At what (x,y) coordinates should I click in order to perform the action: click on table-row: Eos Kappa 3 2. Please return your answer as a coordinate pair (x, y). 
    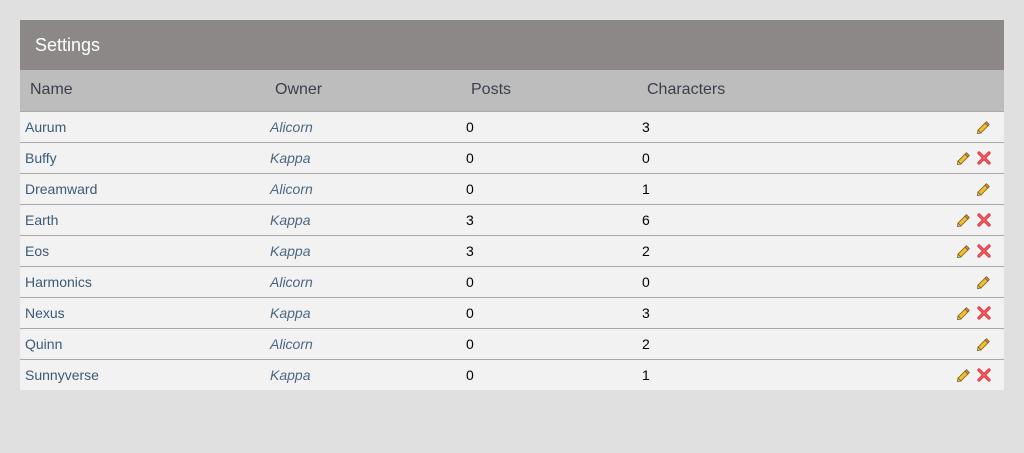
    Looking at the image, I should click on (512, 250).